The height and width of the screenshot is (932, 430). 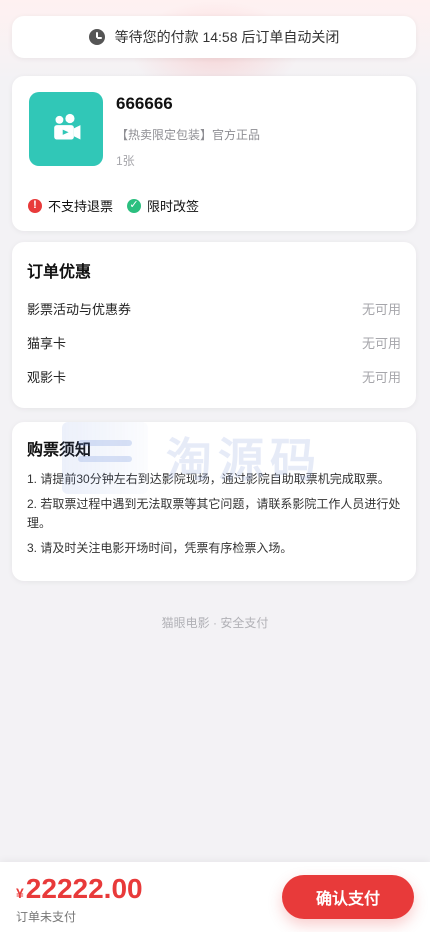 I want to click on total-price: ¥ 22222.00, so click(x=79, y=889).